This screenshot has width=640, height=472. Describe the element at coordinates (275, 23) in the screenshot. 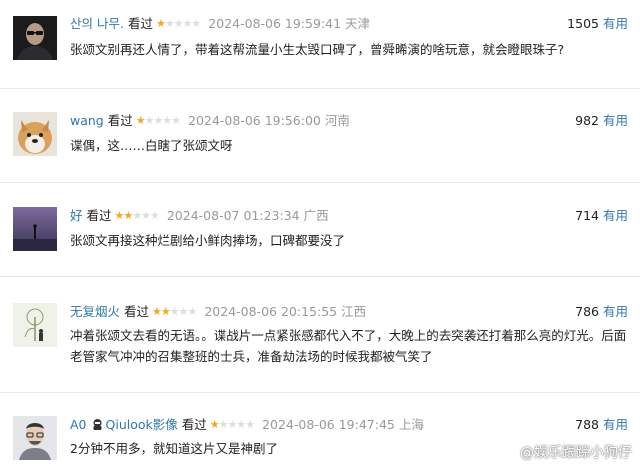

I see `comment-time: 2024-08-06 19:59:41` at that location.